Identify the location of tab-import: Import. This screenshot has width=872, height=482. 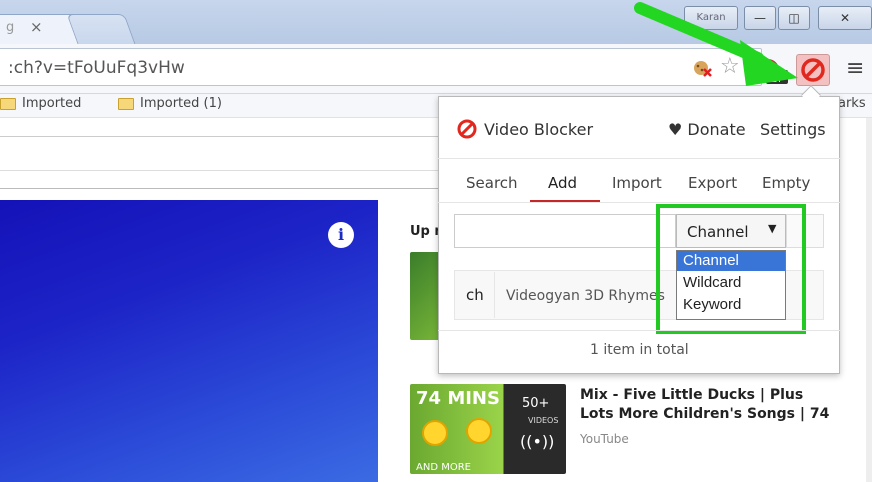
(637, 183).